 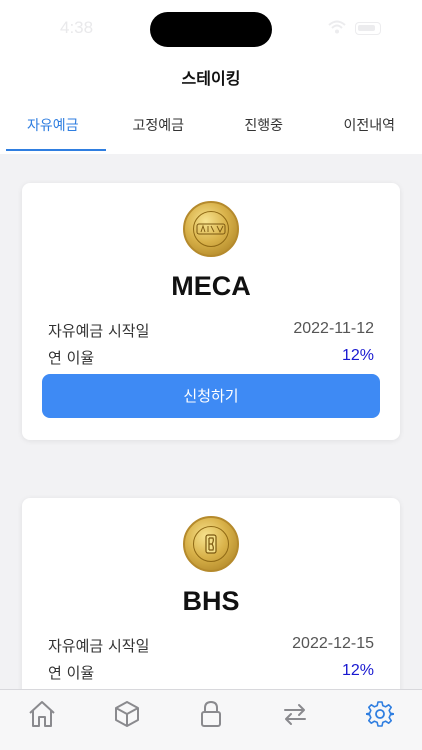 What do you see at coordinates (211, 646) in the screenshot?
I see `start-date-row: 자유예금 시작일 2022-12-15` at bounding box center [211, 646].